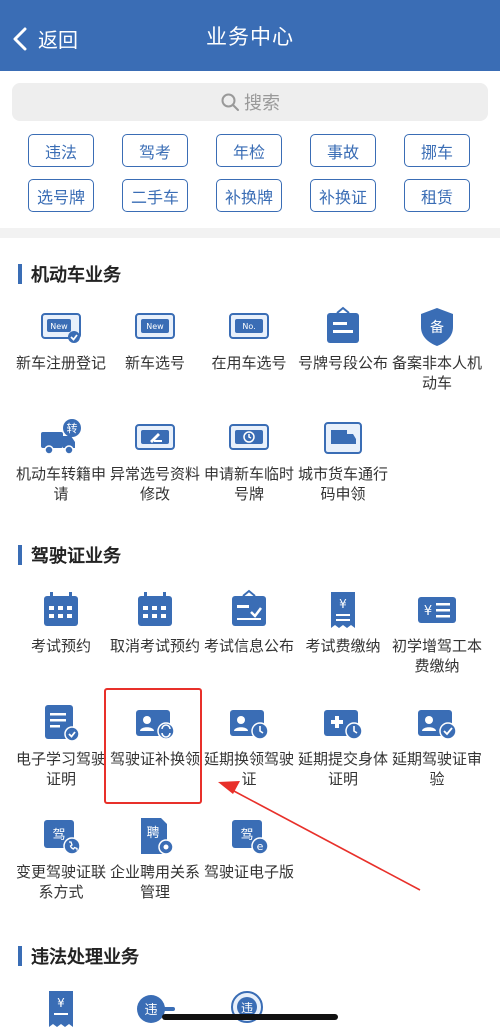  I want to click on service-exam-booking: 考试预约, so click(61, 632).